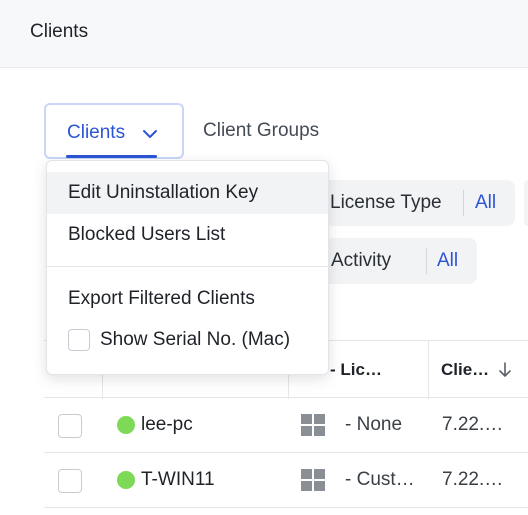 This screenshot has height=515, width=528. I want to click on menu-item-show-serial-no: Show Serial No. (Mac), so click(187, 340).